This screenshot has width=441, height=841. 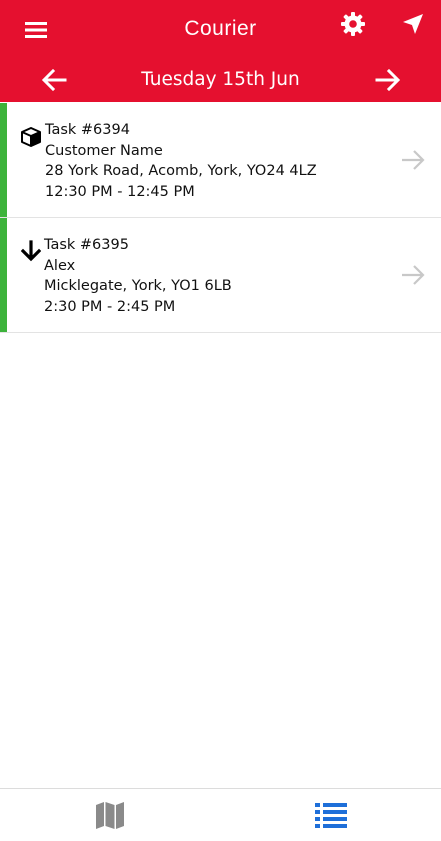 What do you see at coordinates (120, 191) in the screenshot?
I see `task-time-window: 12:30 PM - 12:45 PM` at bounding box center [120, 191].